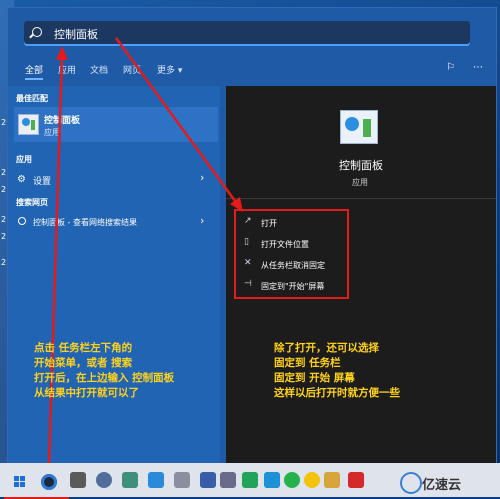 This screenshot has height=499, width=500. Describe the element at coordinates (55, 259) in the screenshot. I see `arrow-line-start` at that location.